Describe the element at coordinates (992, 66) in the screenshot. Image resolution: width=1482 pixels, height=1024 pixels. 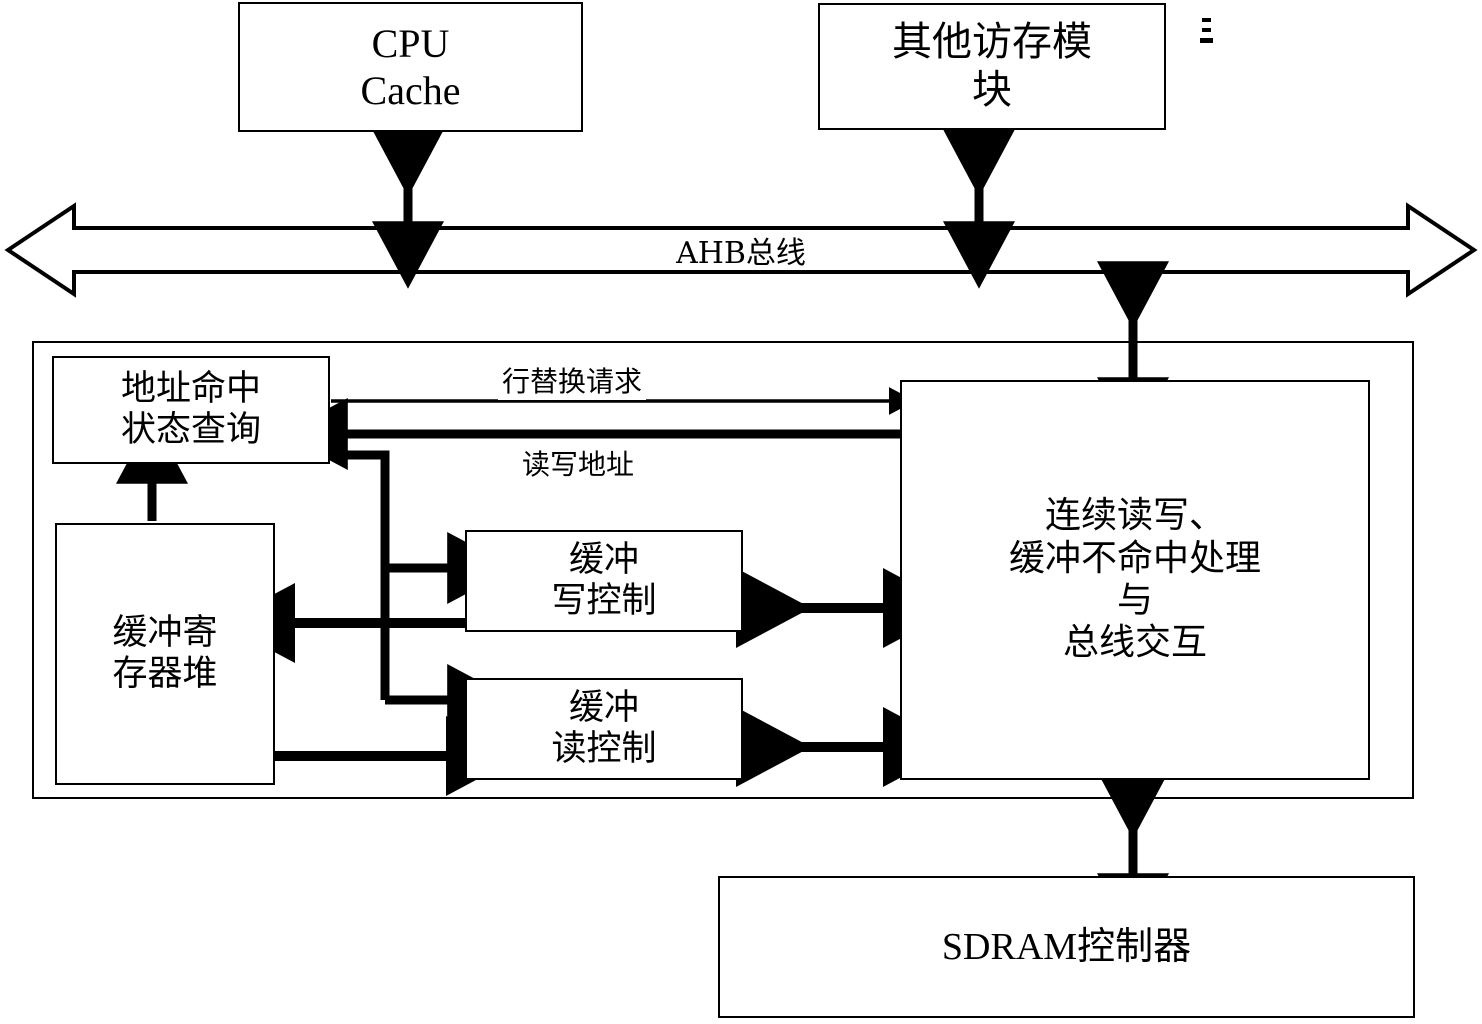
I see `block-other-access-module: 其他访存模 块` at that location.